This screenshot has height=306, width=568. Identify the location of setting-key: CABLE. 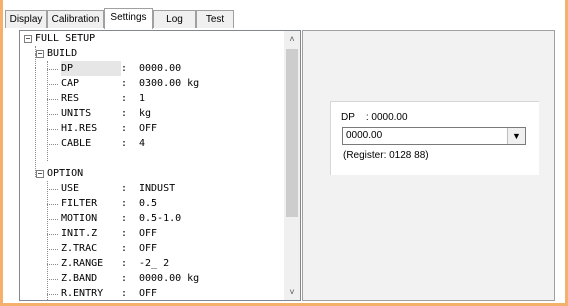
(76, 143).